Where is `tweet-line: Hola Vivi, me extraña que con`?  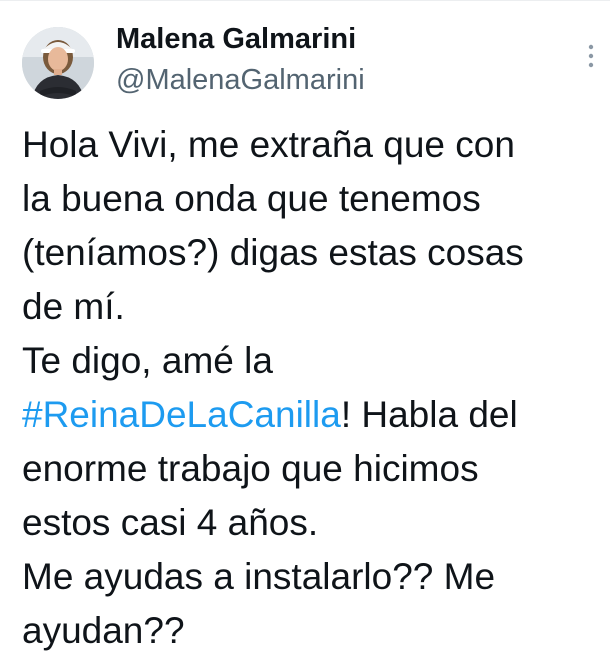
tweet-line: Hola Vivi, me extraña que con is located at coordinates (268, 144).